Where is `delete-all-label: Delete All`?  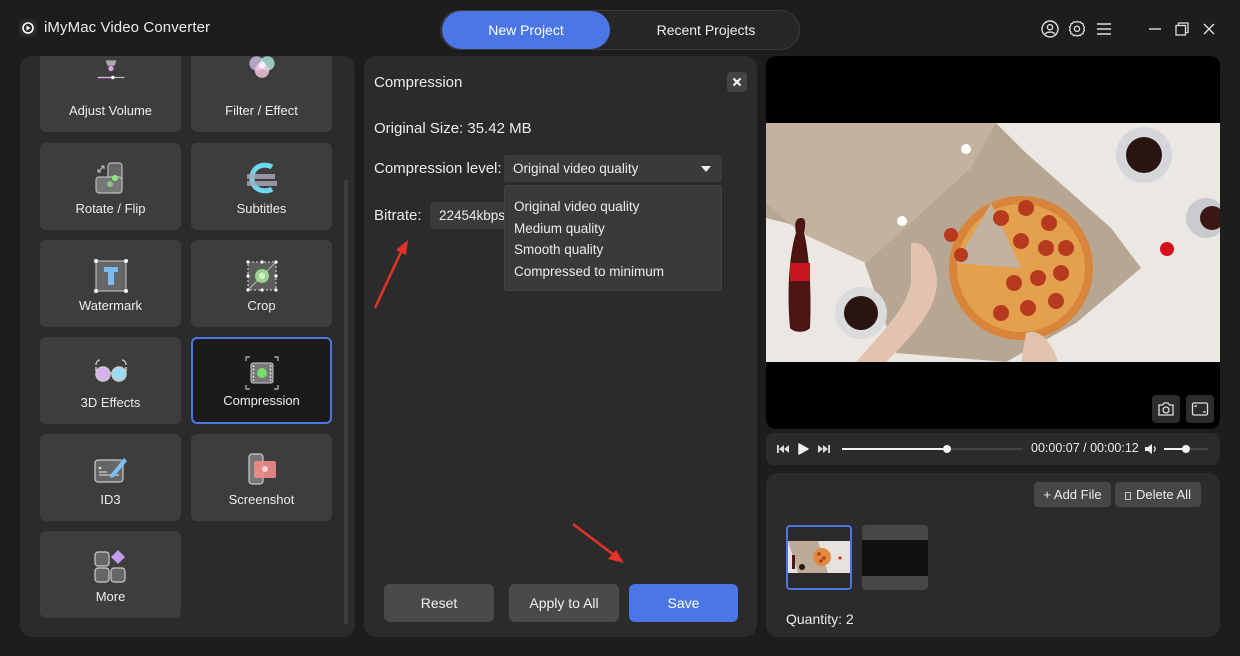
delete-all-label: Delete All is located at coordinates (1163, 494).